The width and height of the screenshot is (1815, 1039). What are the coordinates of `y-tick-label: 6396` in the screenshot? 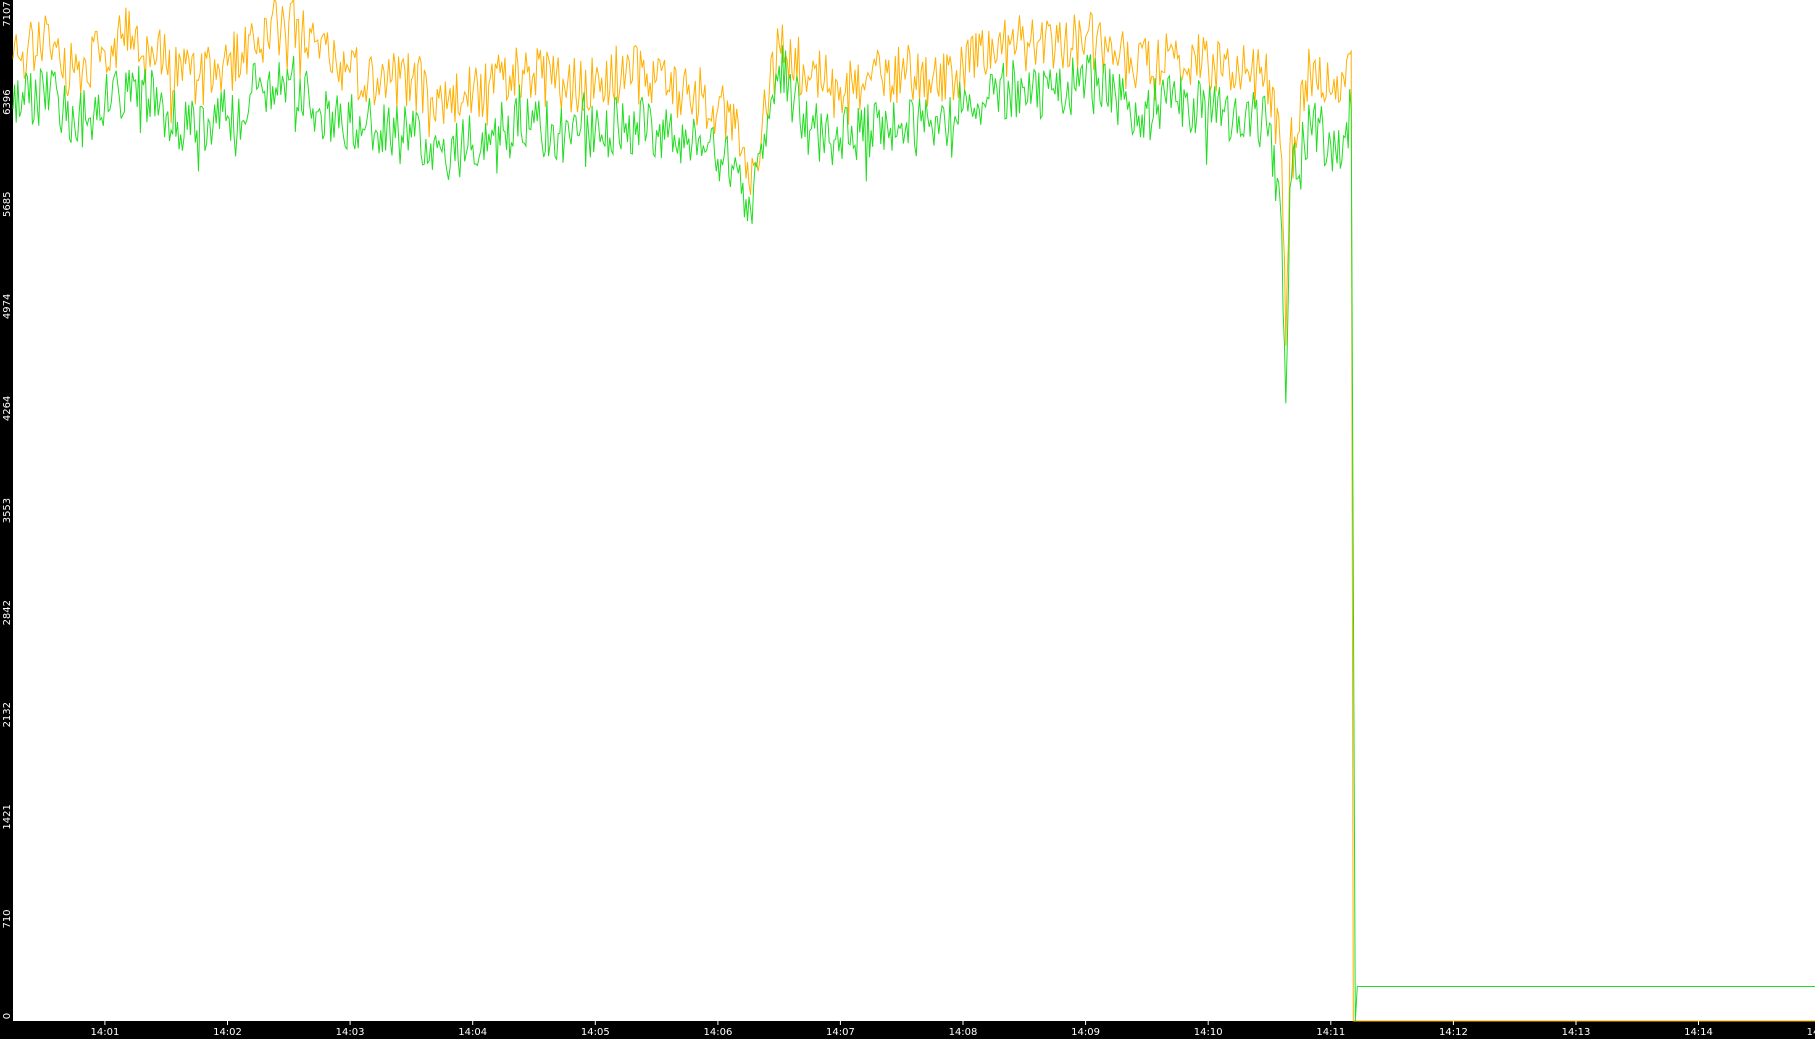 It's located at (7, 101).